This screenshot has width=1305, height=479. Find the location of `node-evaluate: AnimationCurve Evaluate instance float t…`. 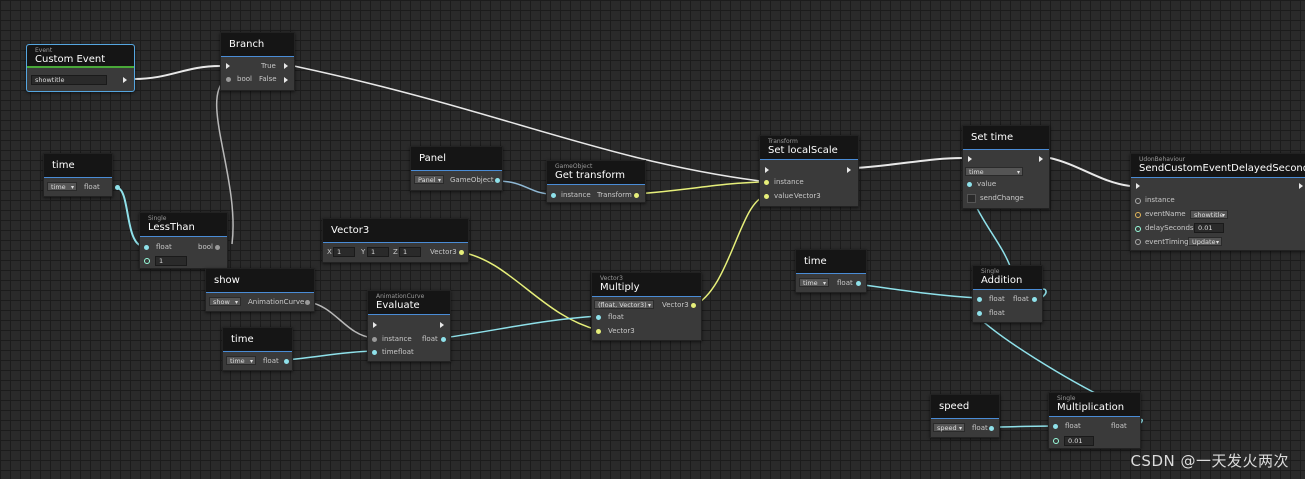

node-evaluate: AnimationCurve Evaluate instance float t… is located at coordinates (409, 326).